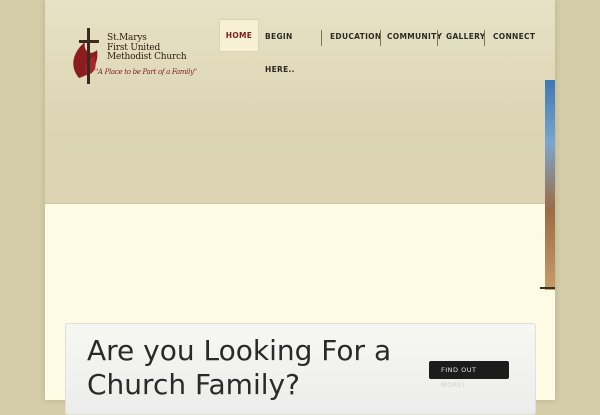 Image resolution: width=600 pixels, height=415 pixels. Describe the element at coordinates (279, 36) in the screenshot. I see `nav-begin: BEGIN` at that location.